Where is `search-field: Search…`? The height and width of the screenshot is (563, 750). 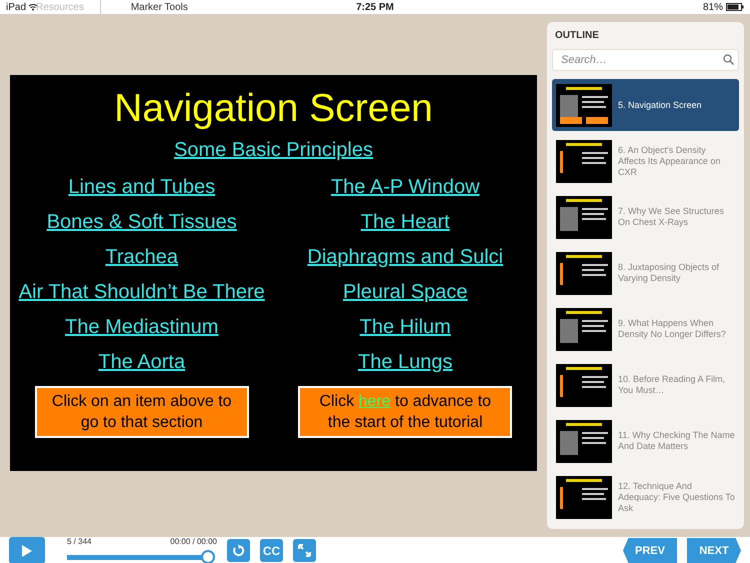 search-field: Search… is located at coordinates (645, 60).